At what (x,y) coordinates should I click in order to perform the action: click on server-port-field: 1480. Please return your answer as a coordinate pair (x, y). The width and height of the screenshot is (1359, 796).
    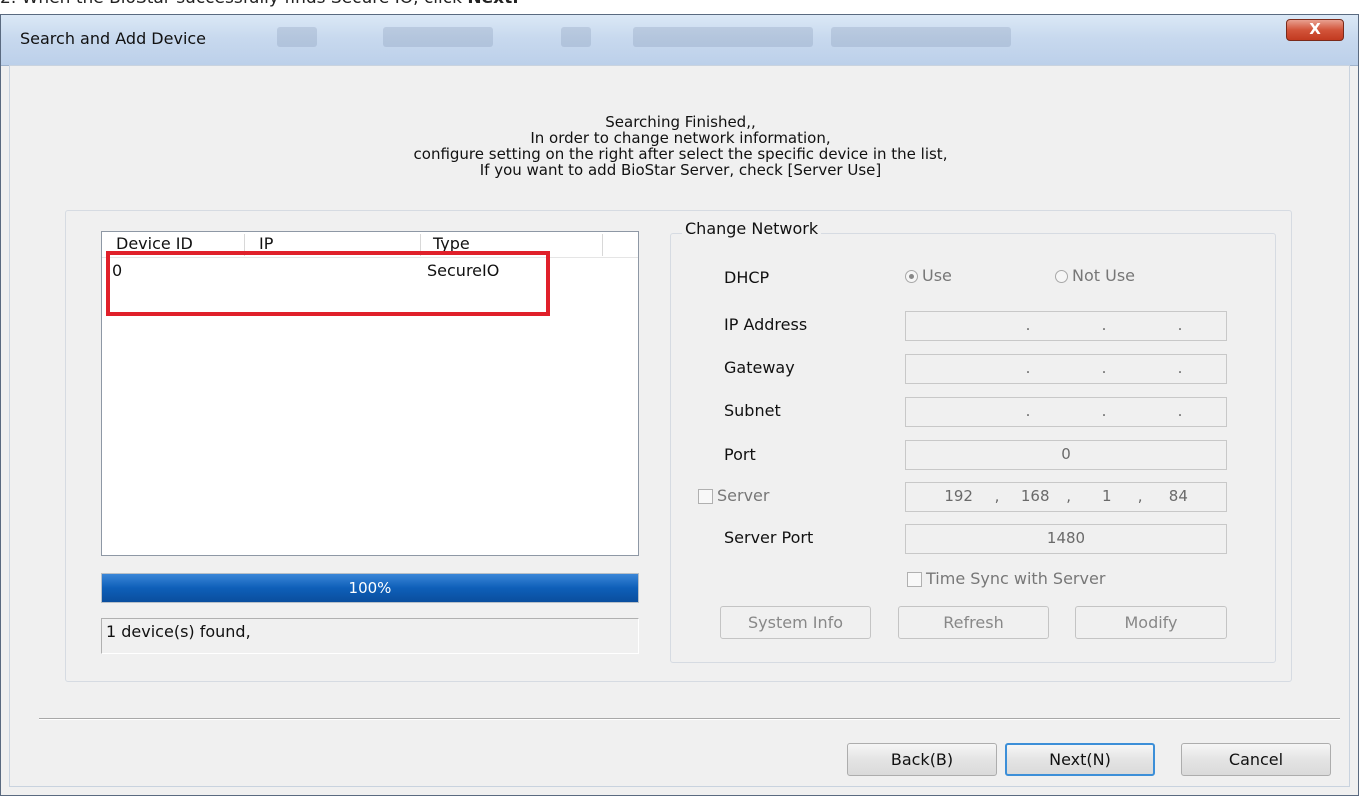
    Looking at the image, I should click on (1066, 539).